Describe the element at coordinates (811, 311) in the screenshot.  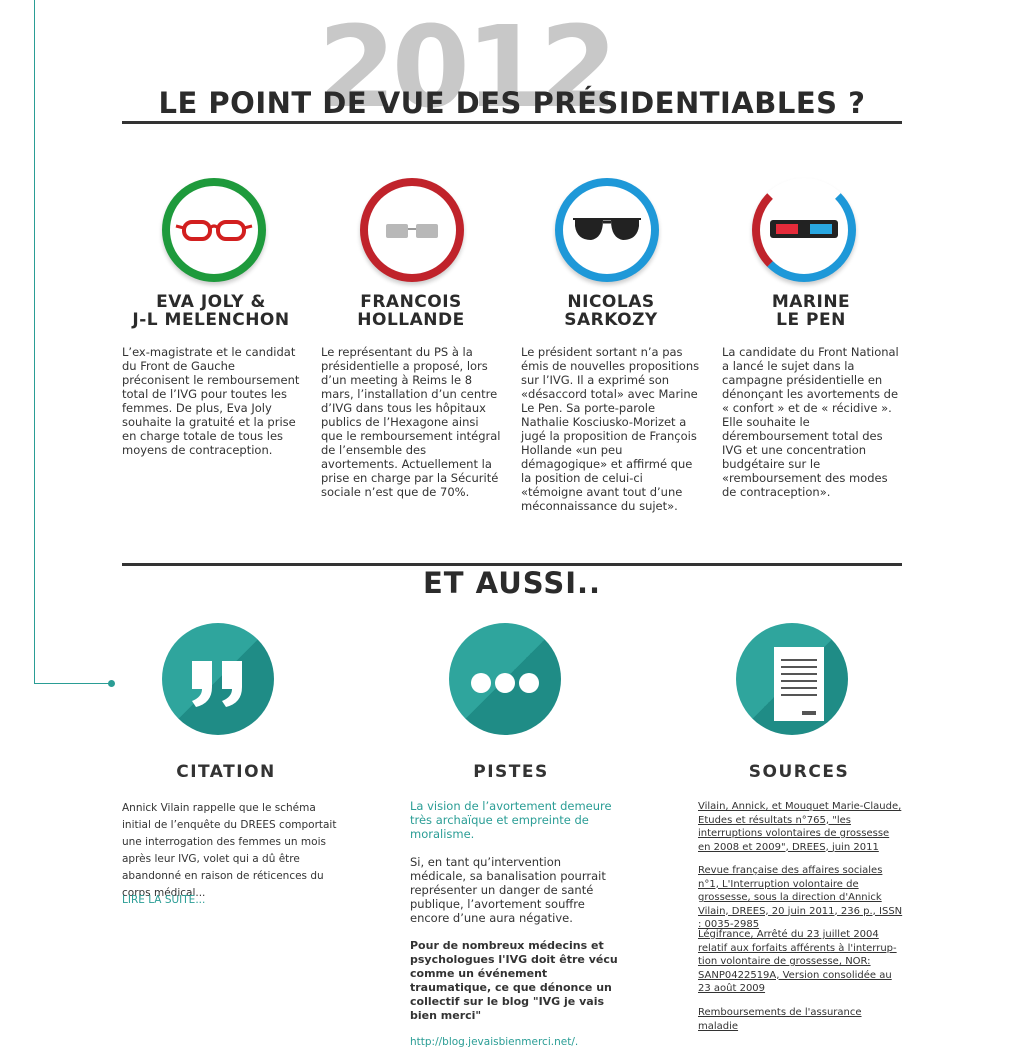
I see `candidate-name: MARINE LE PEN` at that location.